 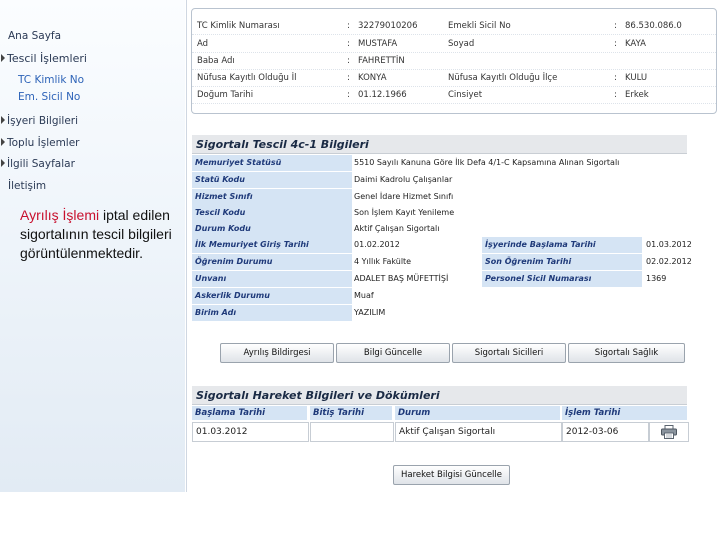 I want to click on label-text: Personel Sicil Numarası, so click(x=538, y=278).